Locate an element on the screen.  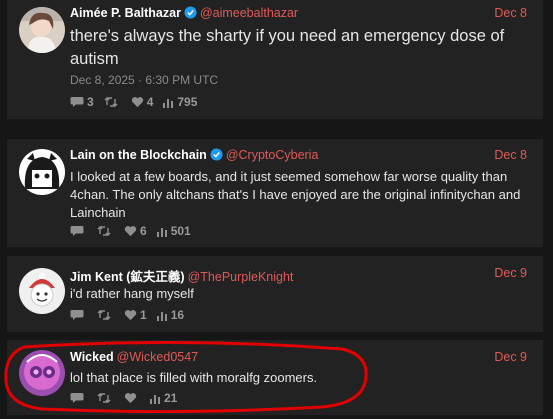
reply-button: 3 is located at coordinates (82, 102).